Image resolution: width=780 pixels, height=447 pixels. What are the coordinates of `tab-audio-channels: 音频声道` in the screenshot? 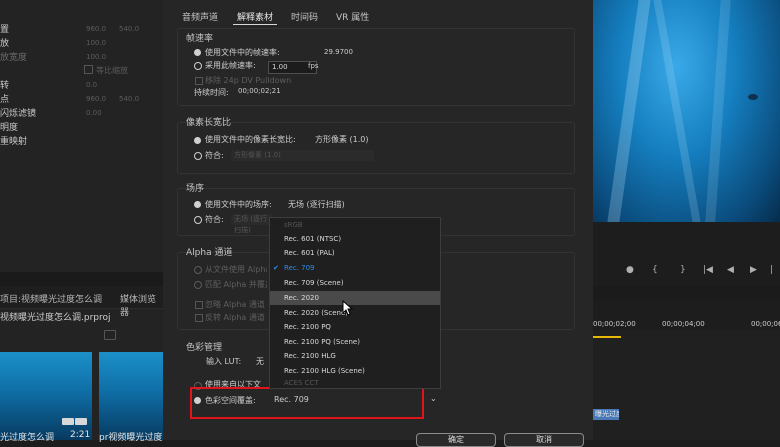 It's located at (200, 16).